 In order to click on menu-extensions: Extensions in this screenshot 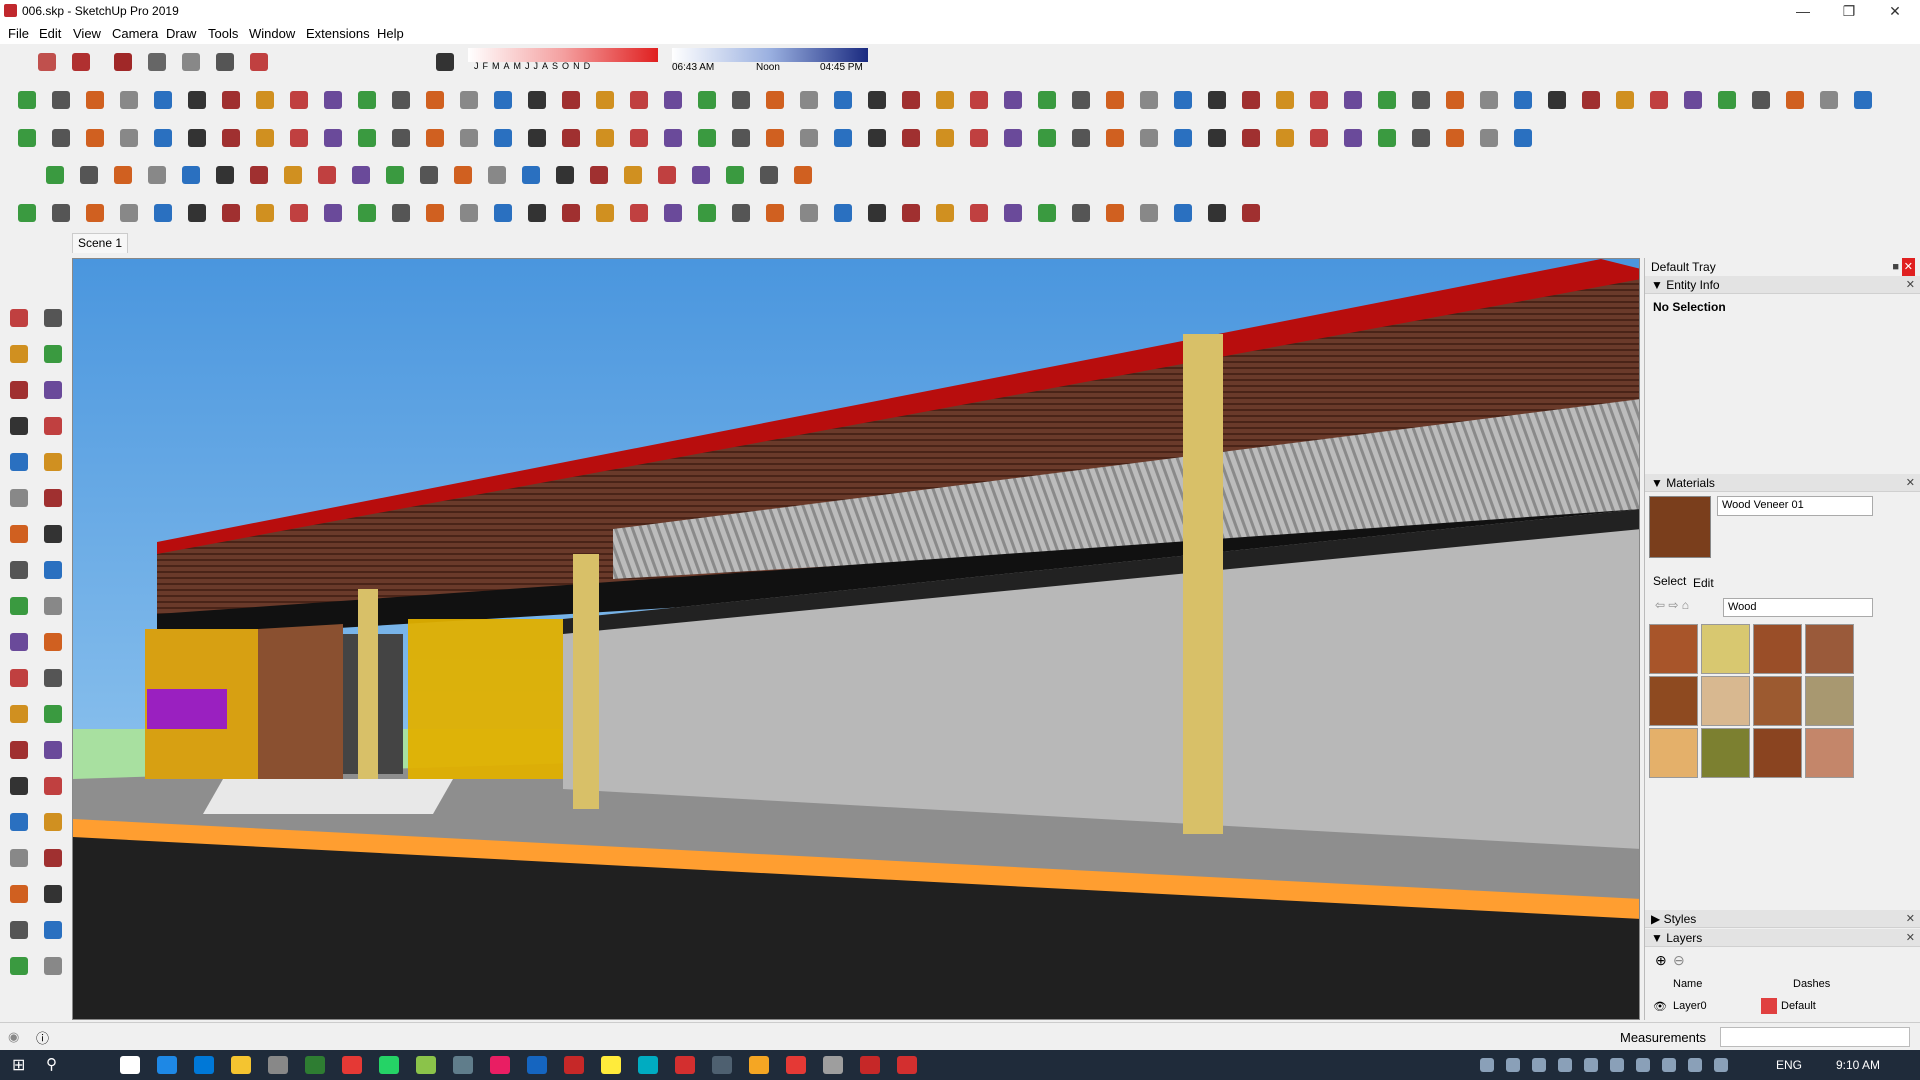, I will do `click(338, 33)`.